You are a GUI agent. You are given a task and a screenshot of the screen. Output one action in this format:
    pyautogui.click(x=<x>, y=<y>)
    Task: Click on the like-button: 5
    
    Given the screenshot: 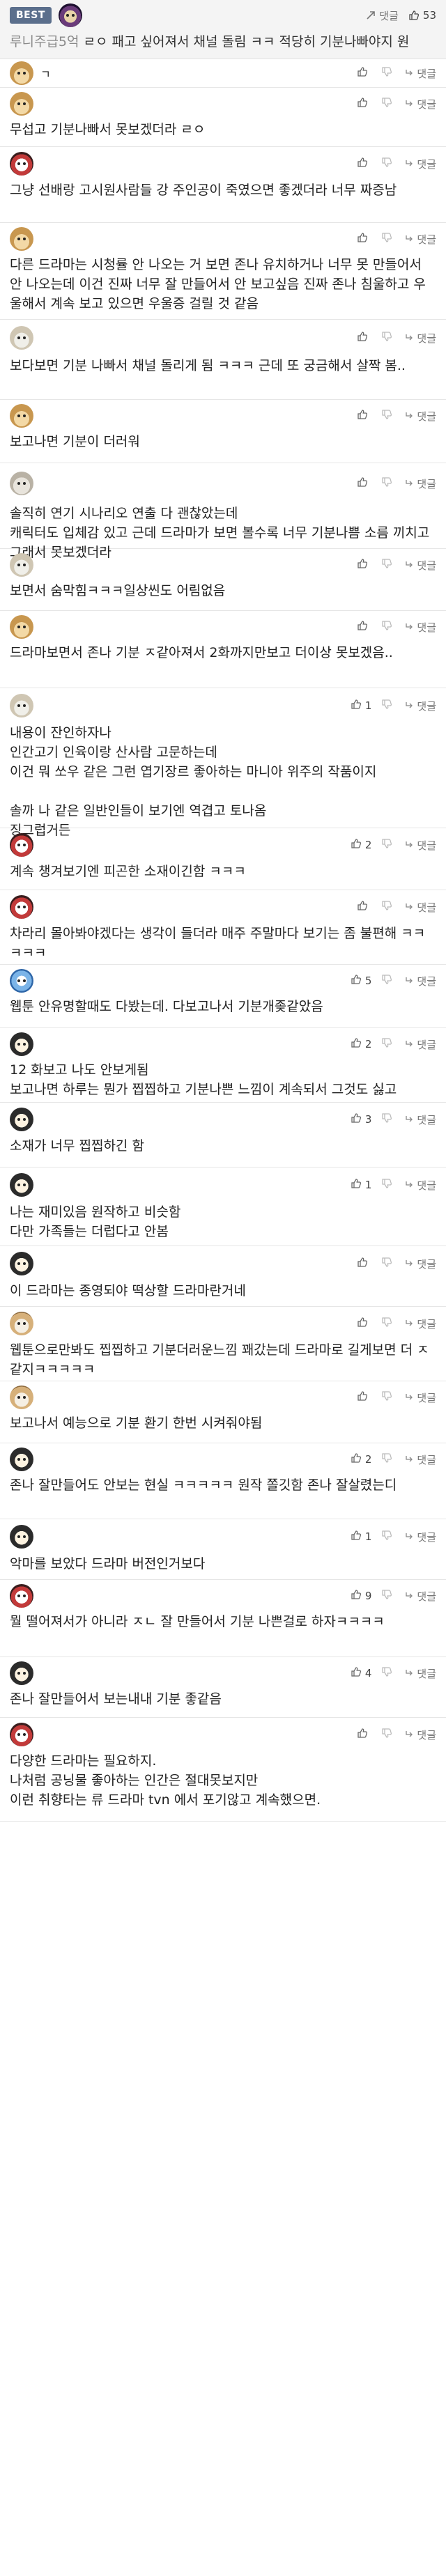 What is the action you would take?
    pyautogui.click(x=361, y=981)
    